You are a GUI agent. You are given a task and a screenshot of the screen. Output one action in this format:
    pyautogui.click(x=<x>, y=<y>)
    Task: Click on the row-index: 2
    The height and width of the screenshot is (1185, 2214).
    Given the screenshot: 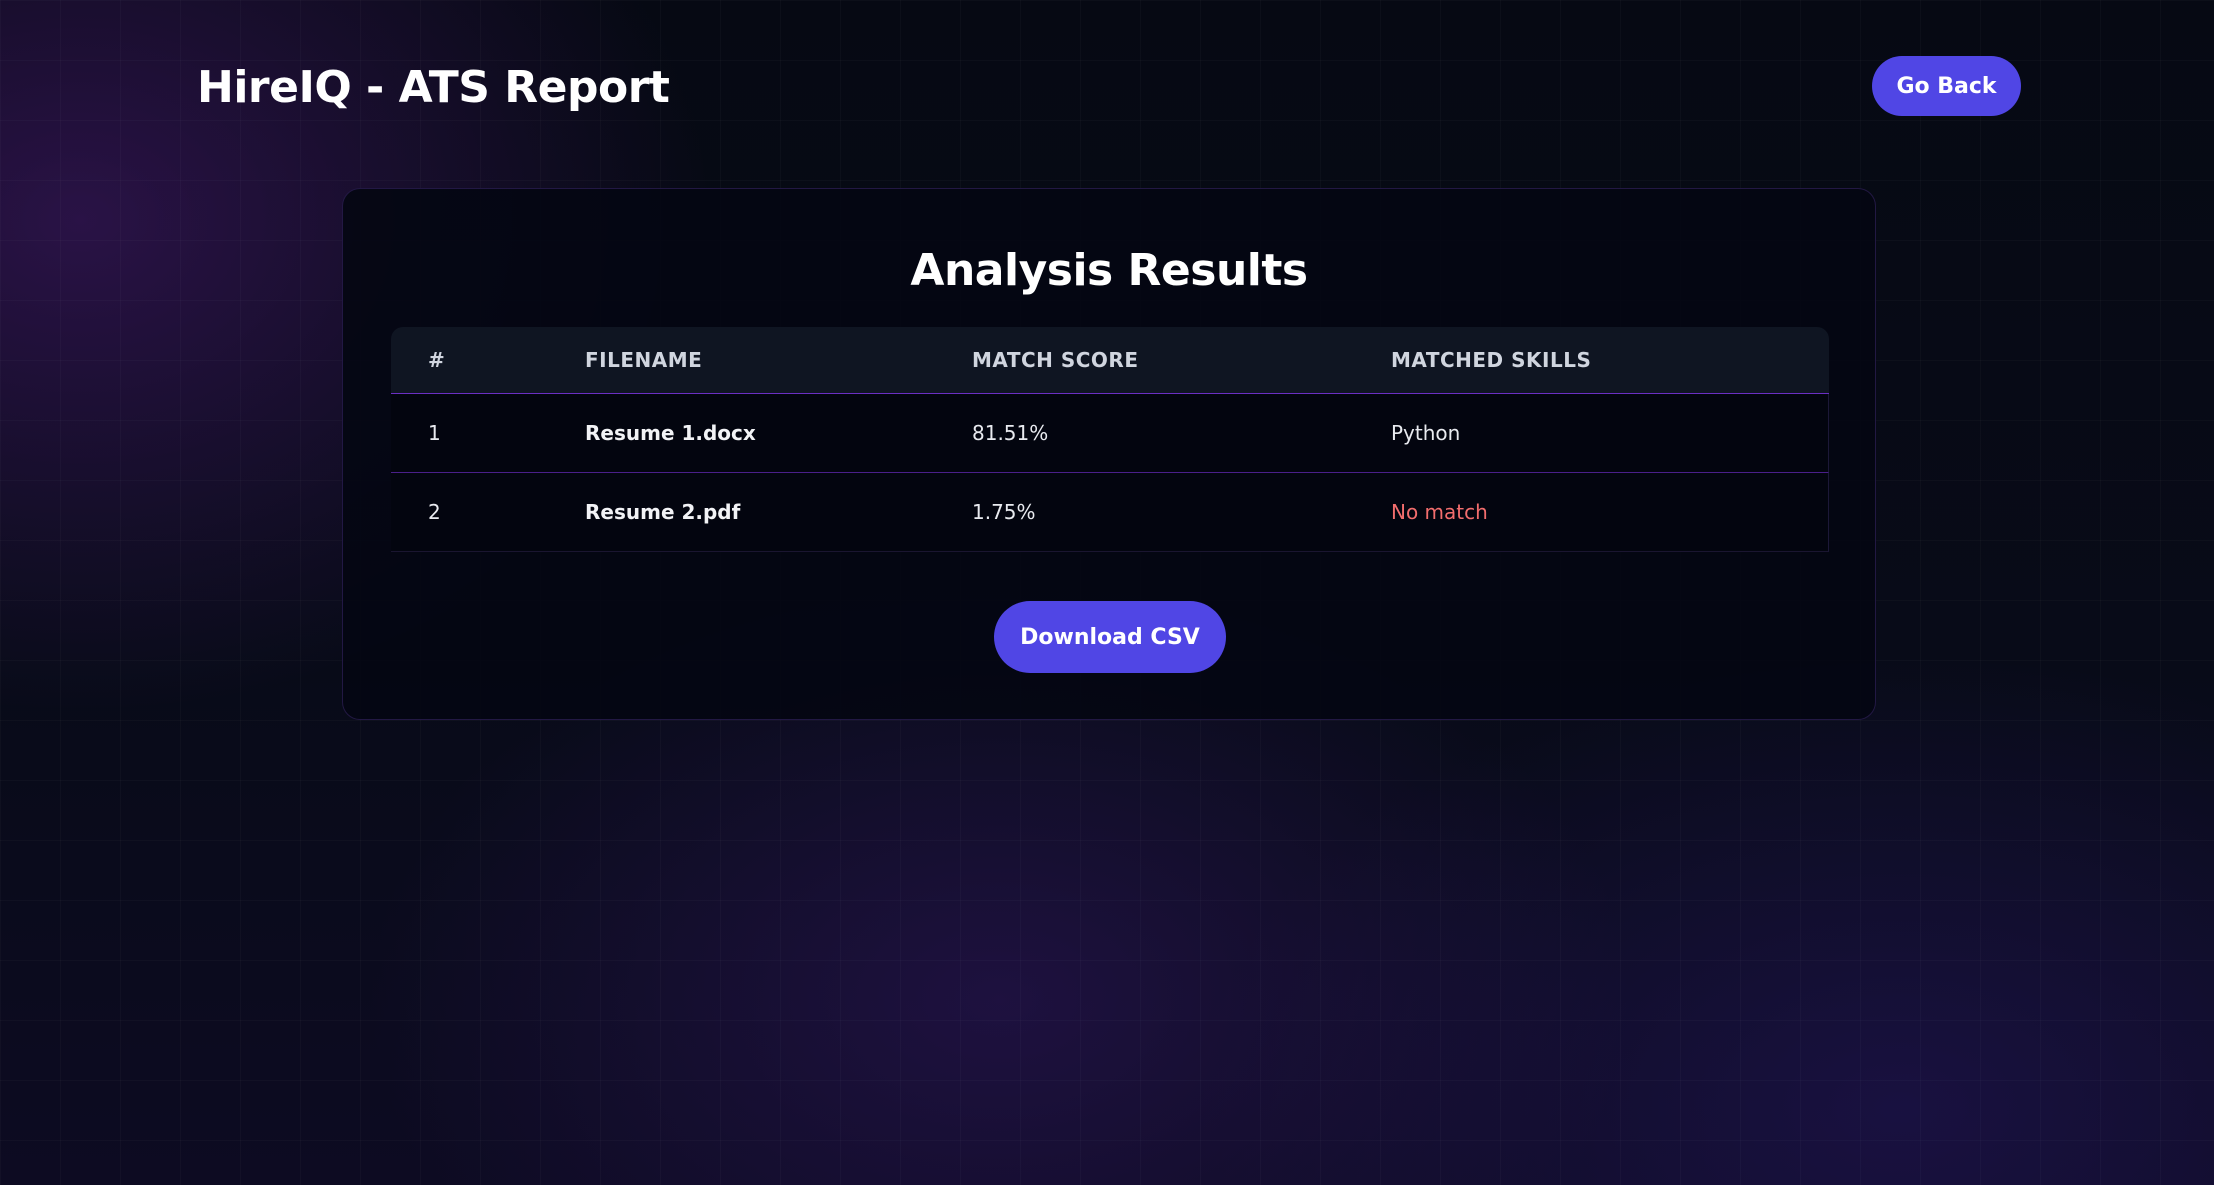 What is the action you would take?
    pyautogui.click(x=469, y=512)
    